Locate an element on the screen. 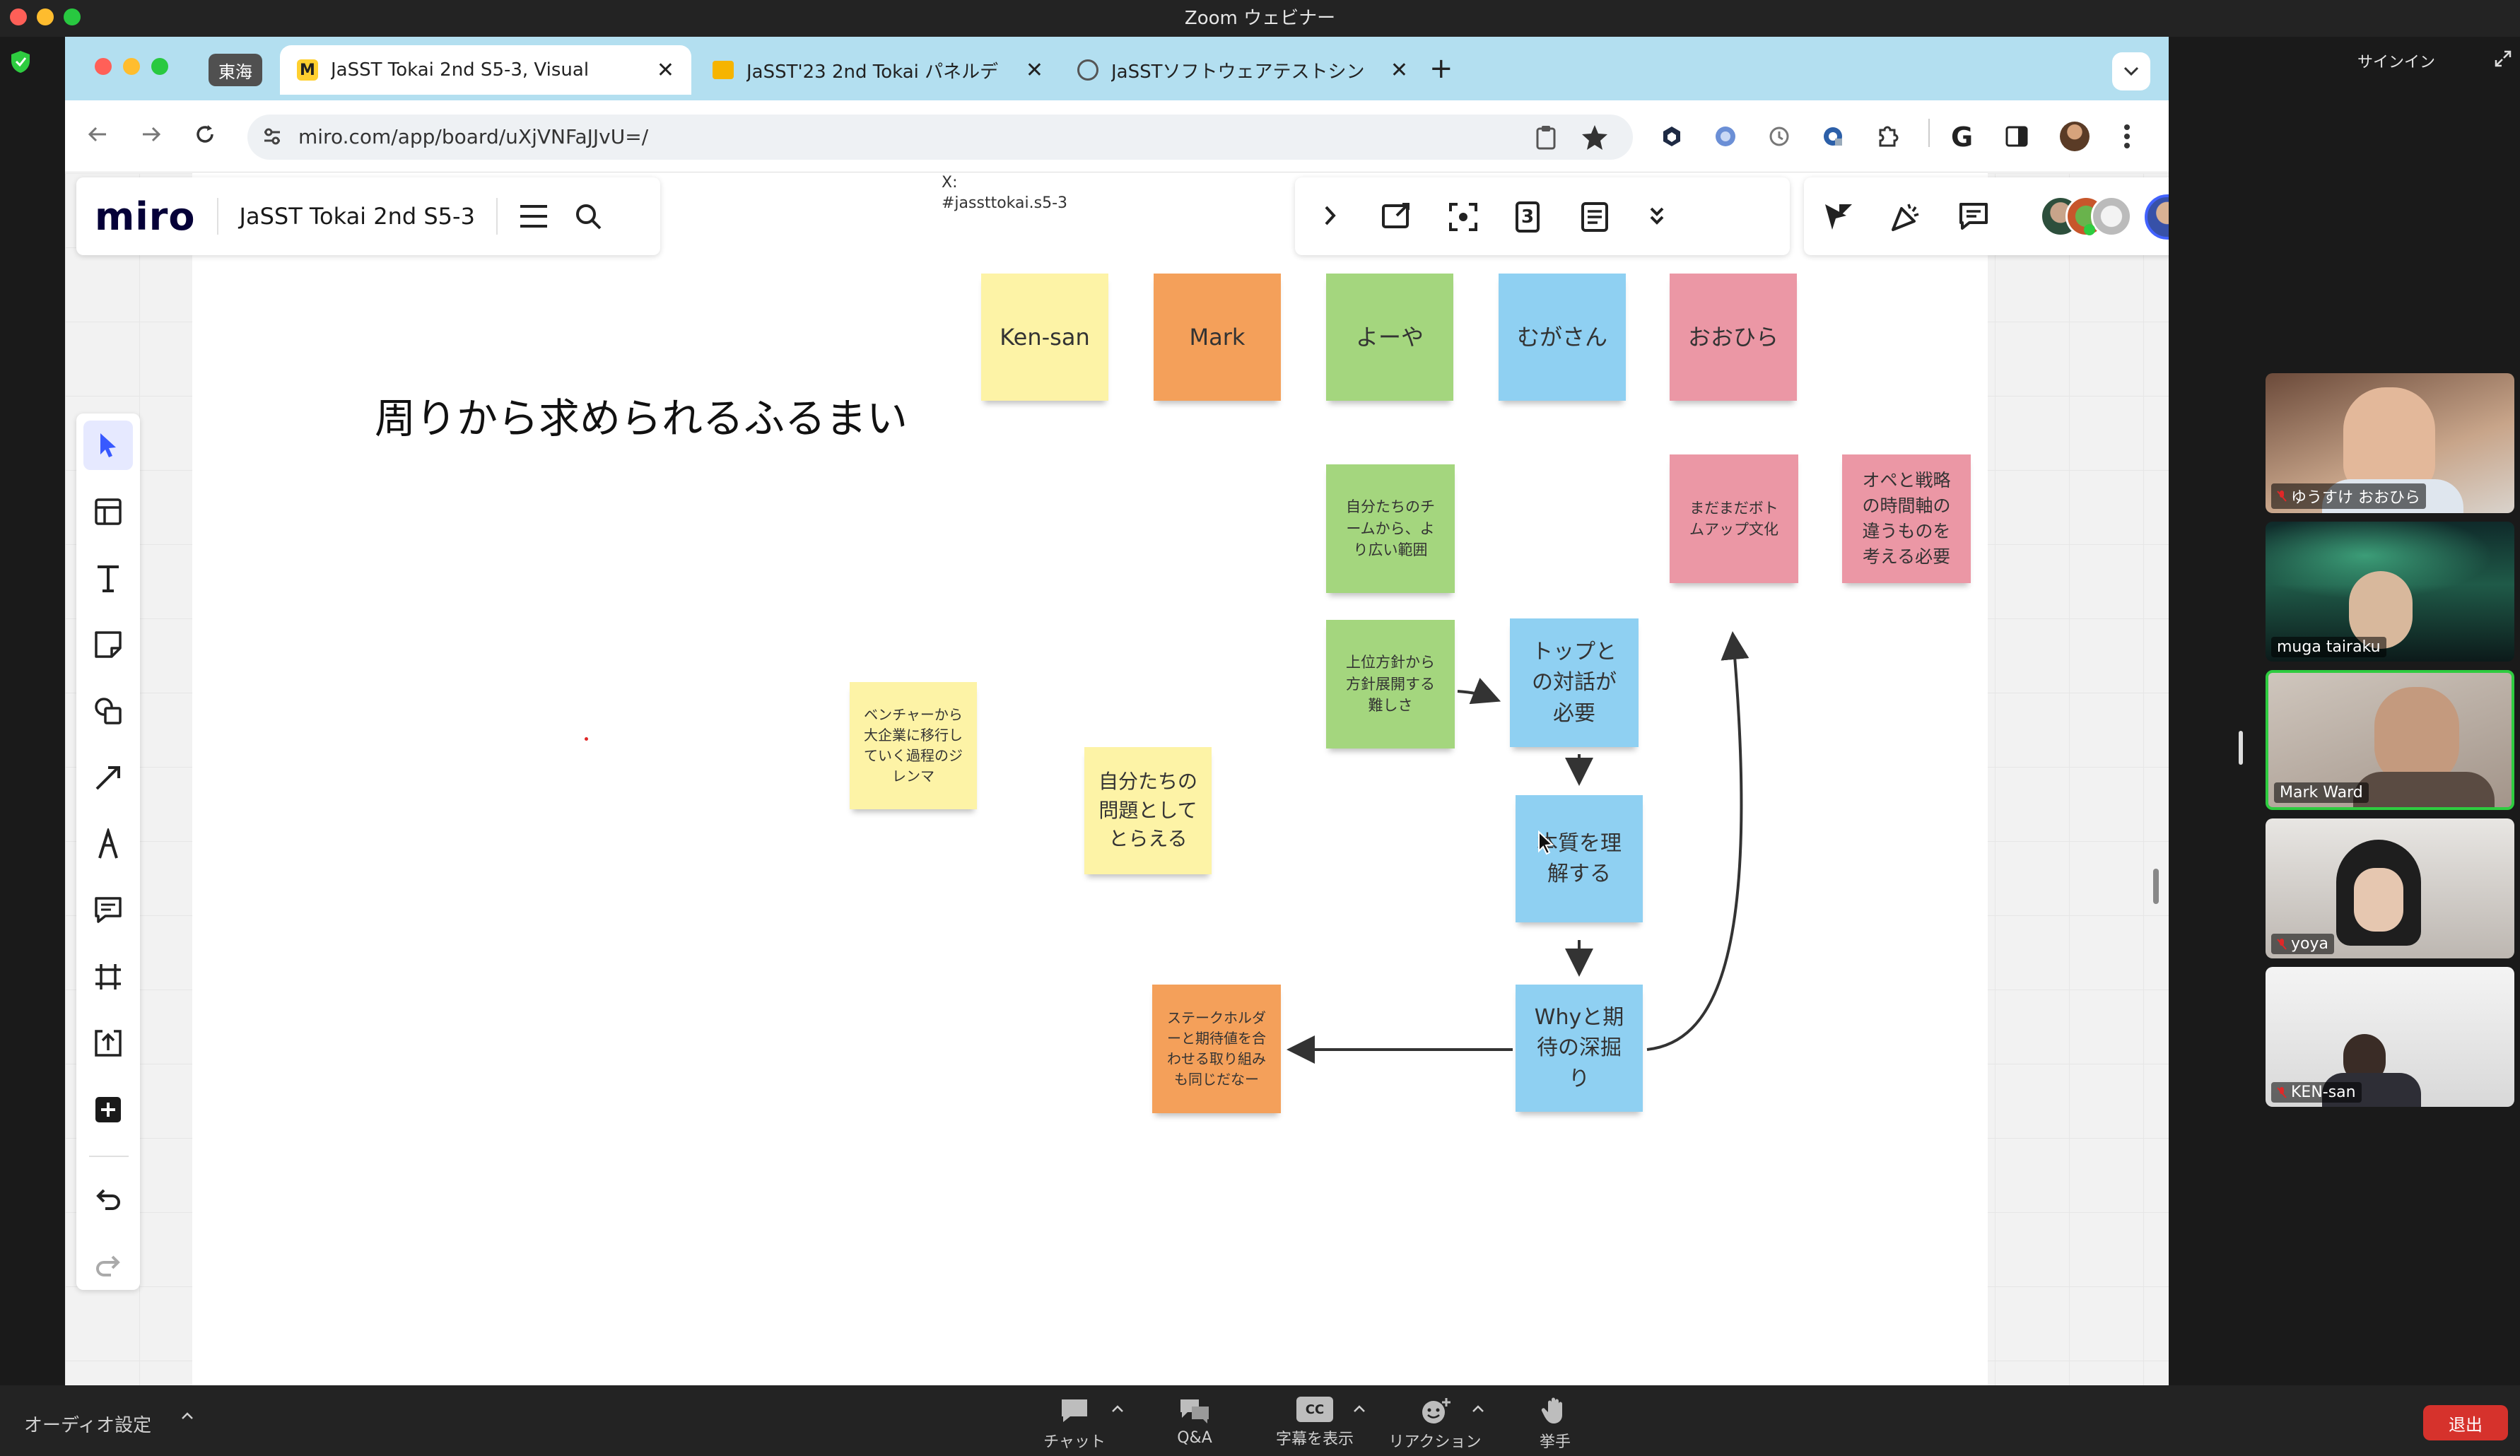 This screenshot has width=2520, height=1456. button-label: チャット is located at coordinates (1074, 1442).